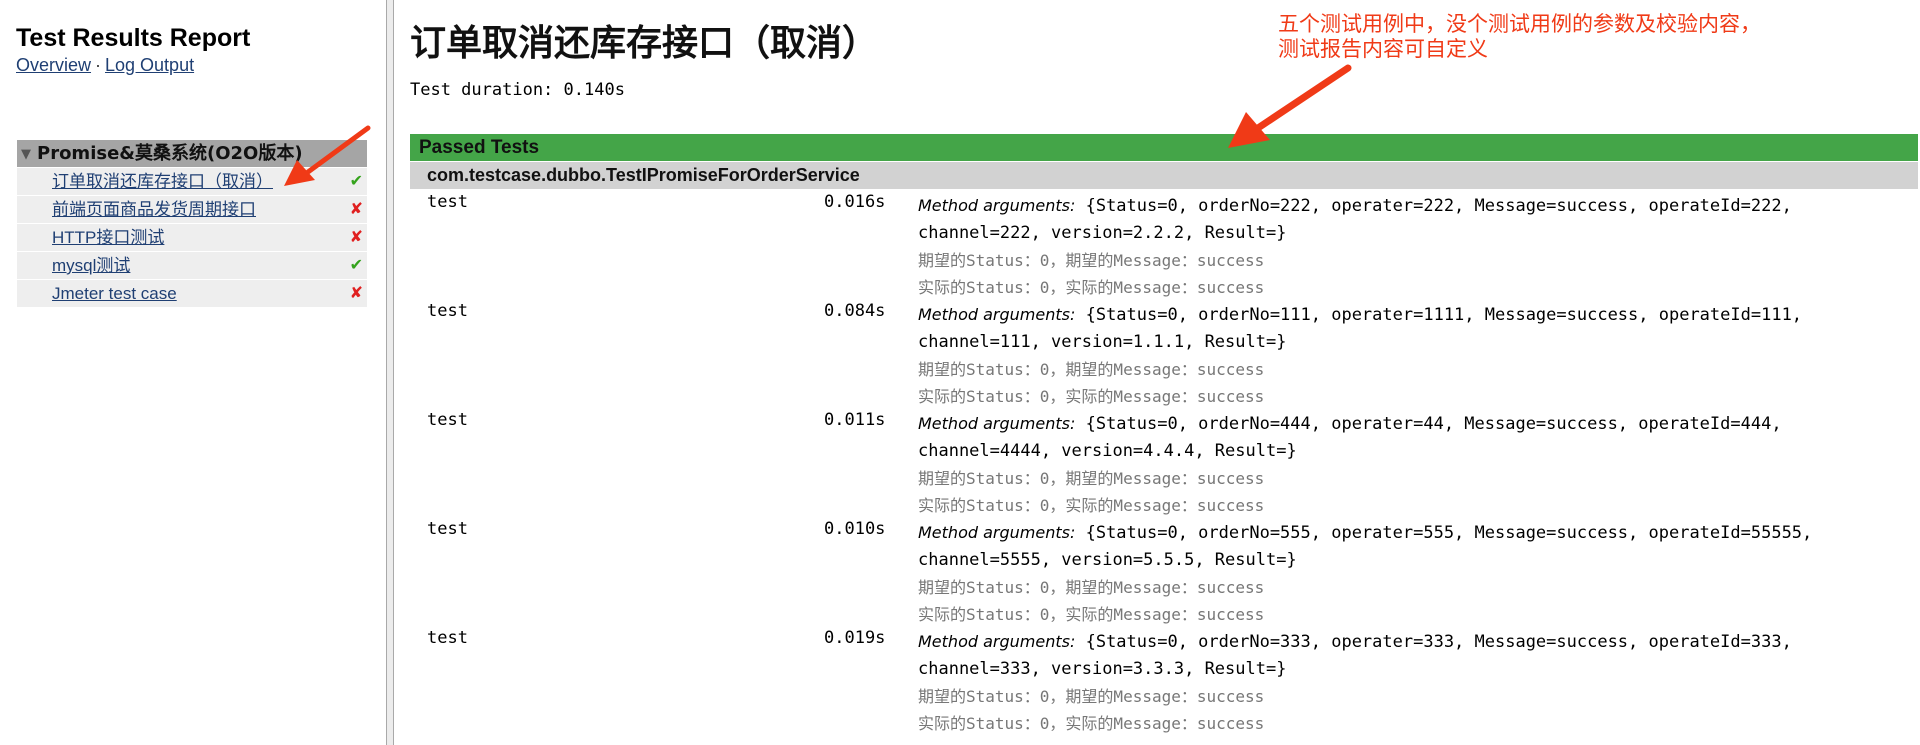 The width and height of the screenshot is (1920, 745). I want to click on annotation-line: 测试报告内容可自定义, so click(1383, 49).